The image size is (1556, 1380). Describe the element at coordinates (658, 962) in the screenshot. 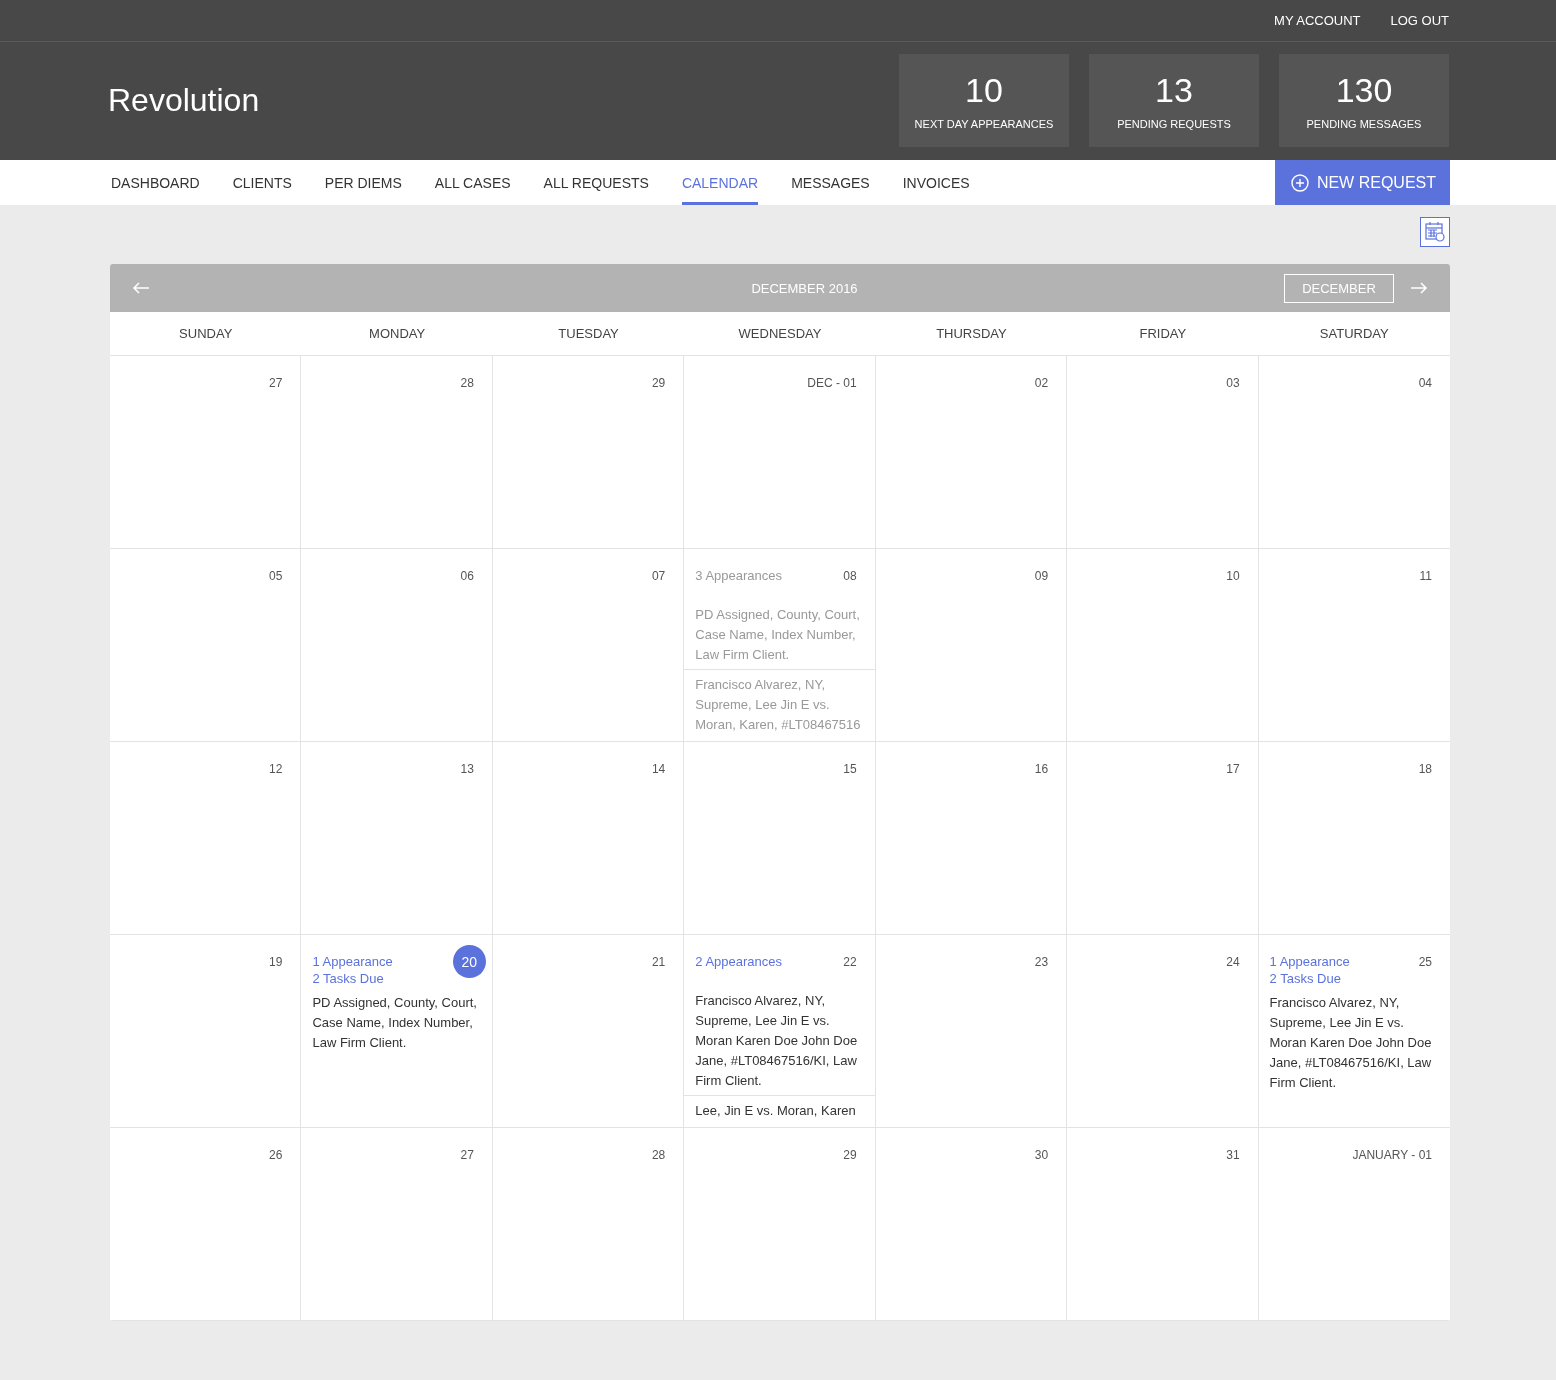

I see `day-number: 21` at that location.